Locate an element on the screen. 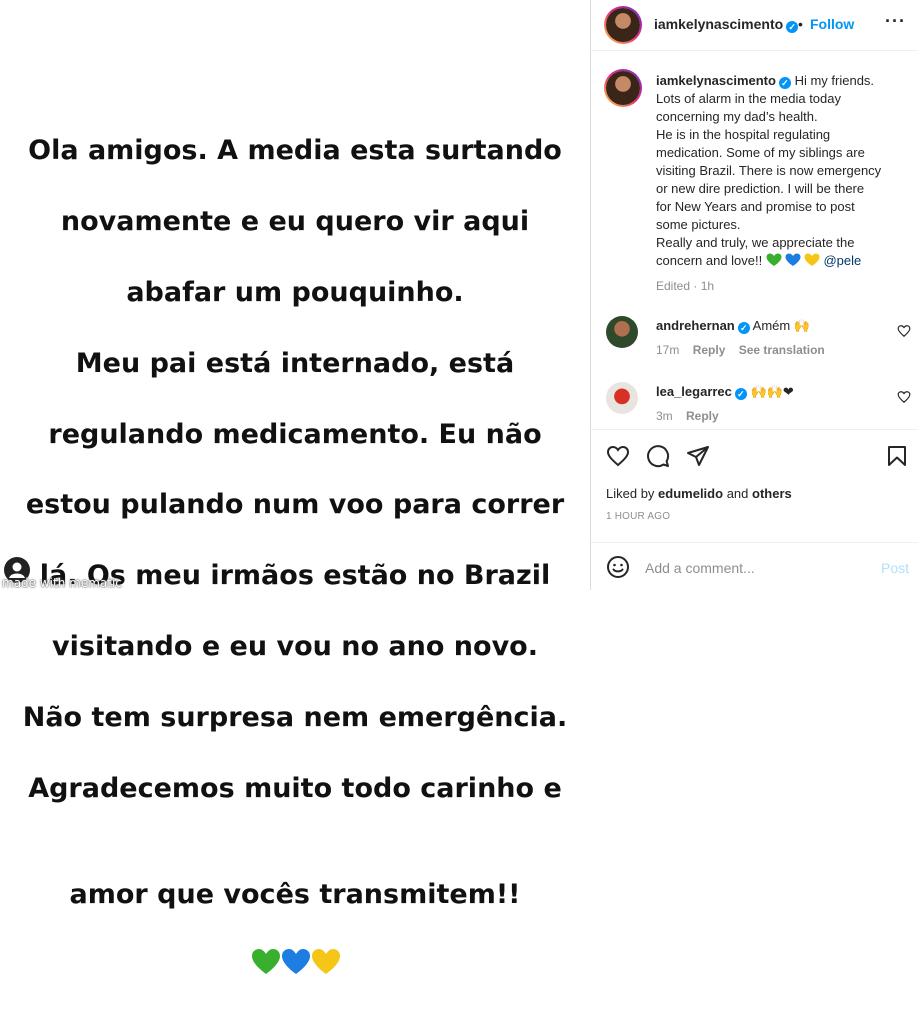 This screenshot has width=918, height=1021. liked-and: and is located at coordinates (737, 493).